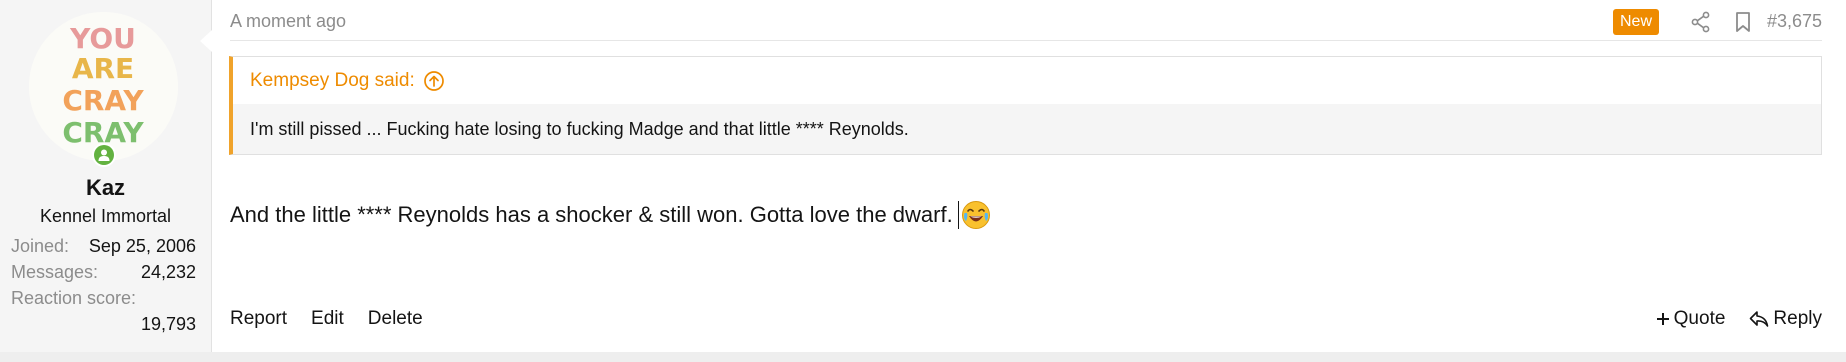 The width and height of the screenshot is (1846, 362). What do you see at coordinates (327, 319) in the screenshot?
I see `edit-link: Edit` at bounding box center [327, 319].